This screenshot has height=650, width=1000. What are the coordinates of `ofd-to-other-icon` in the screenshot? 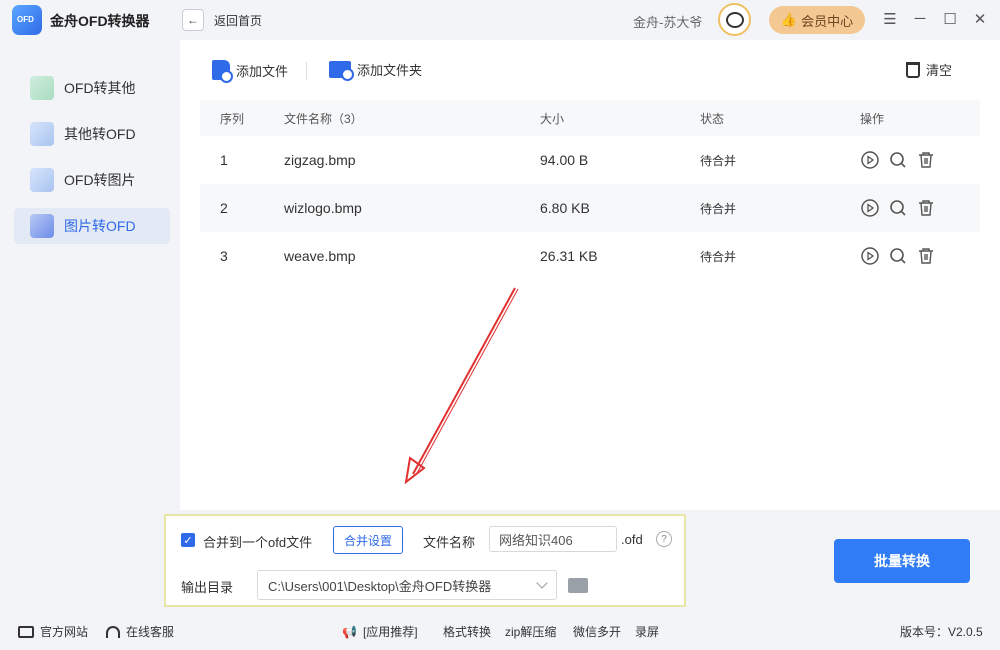 It's located at (42, 88).